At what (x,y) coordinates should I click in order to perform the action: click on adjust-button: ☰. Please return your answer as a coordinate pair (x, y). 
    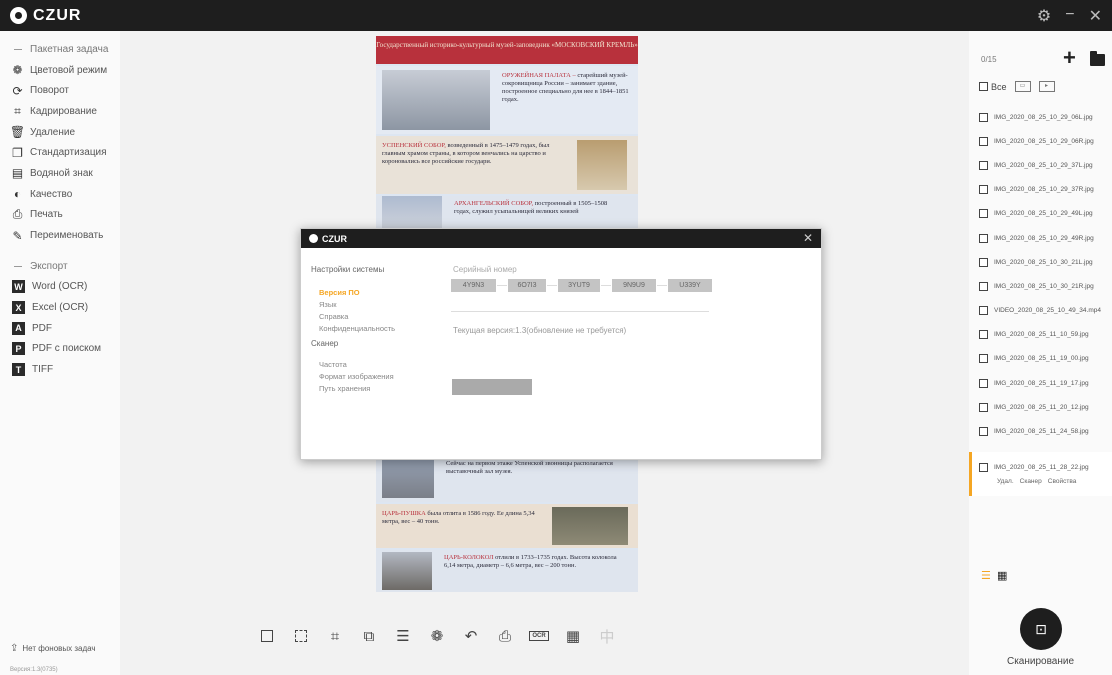
    Looking at the image, I should click on (403, 636).